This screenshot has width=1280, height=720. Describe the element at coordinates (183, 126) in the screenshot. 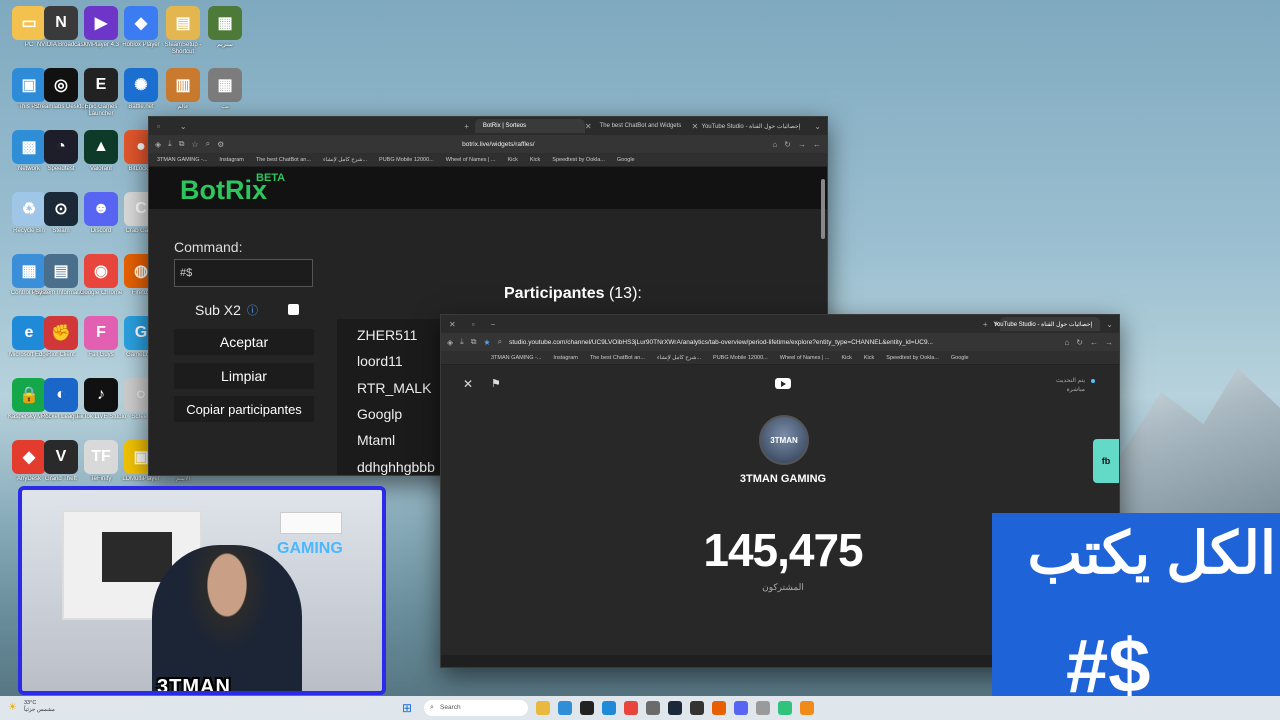

I see `tab-search-icon: ⌄` at that location.